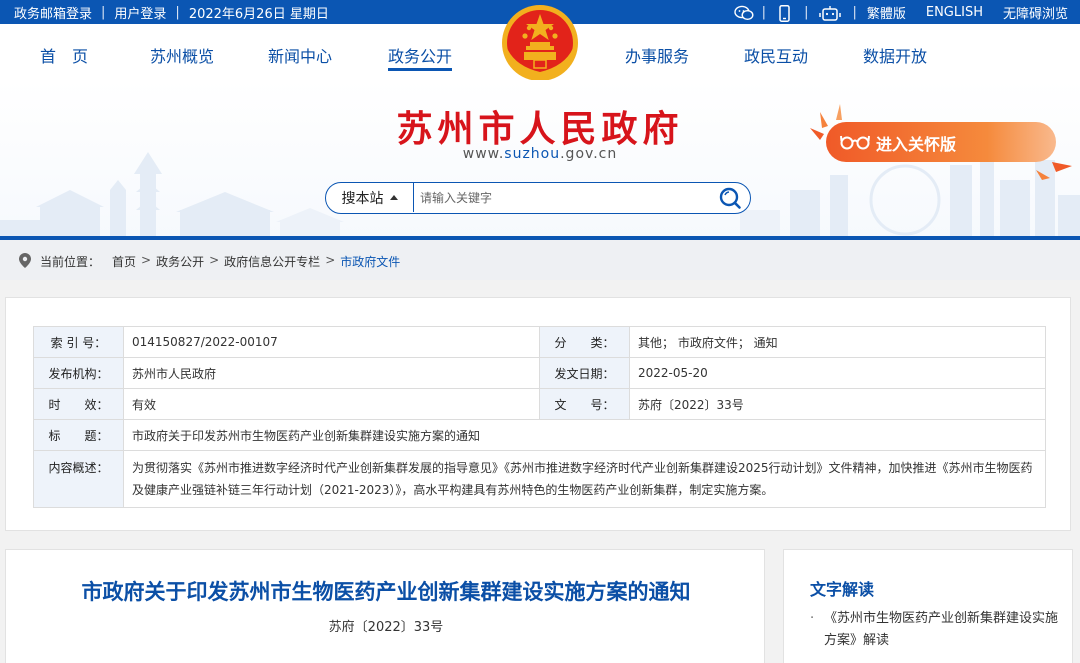  Describe the element at coordinates (182, 55) in the screenshot. I see `nav-item-overview: 苏州概览` at that location.